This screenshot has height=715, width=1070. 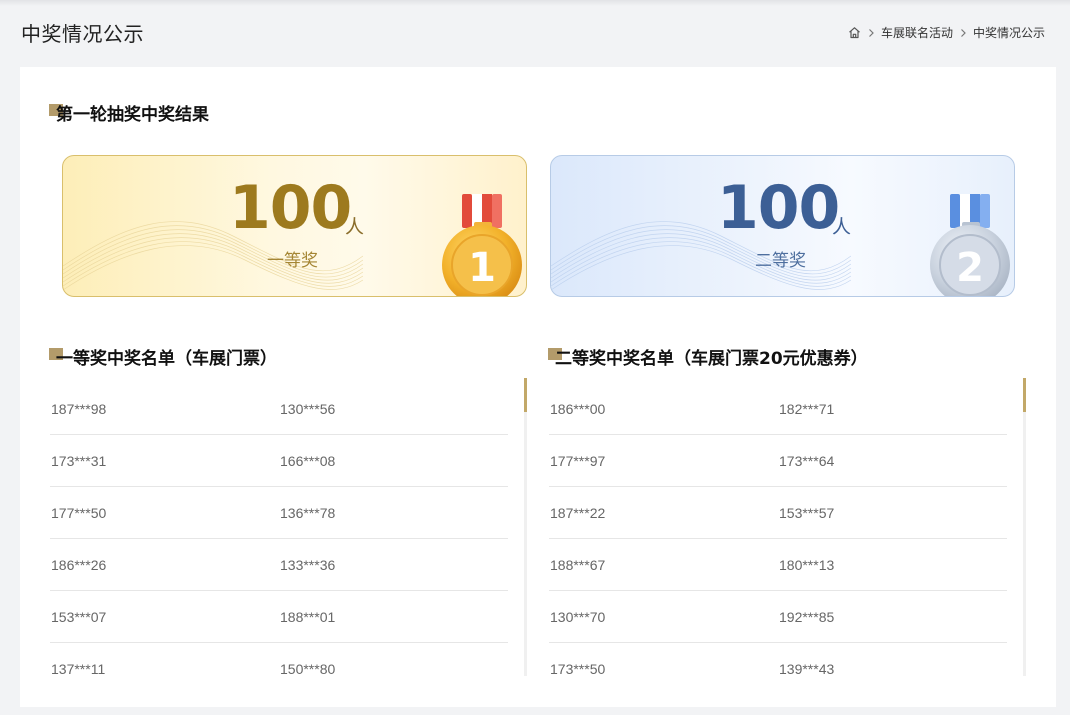 What do you see at coordinates (535, 3) in the screenshot?
I see `top-shade` at bounding box center [535, 3].